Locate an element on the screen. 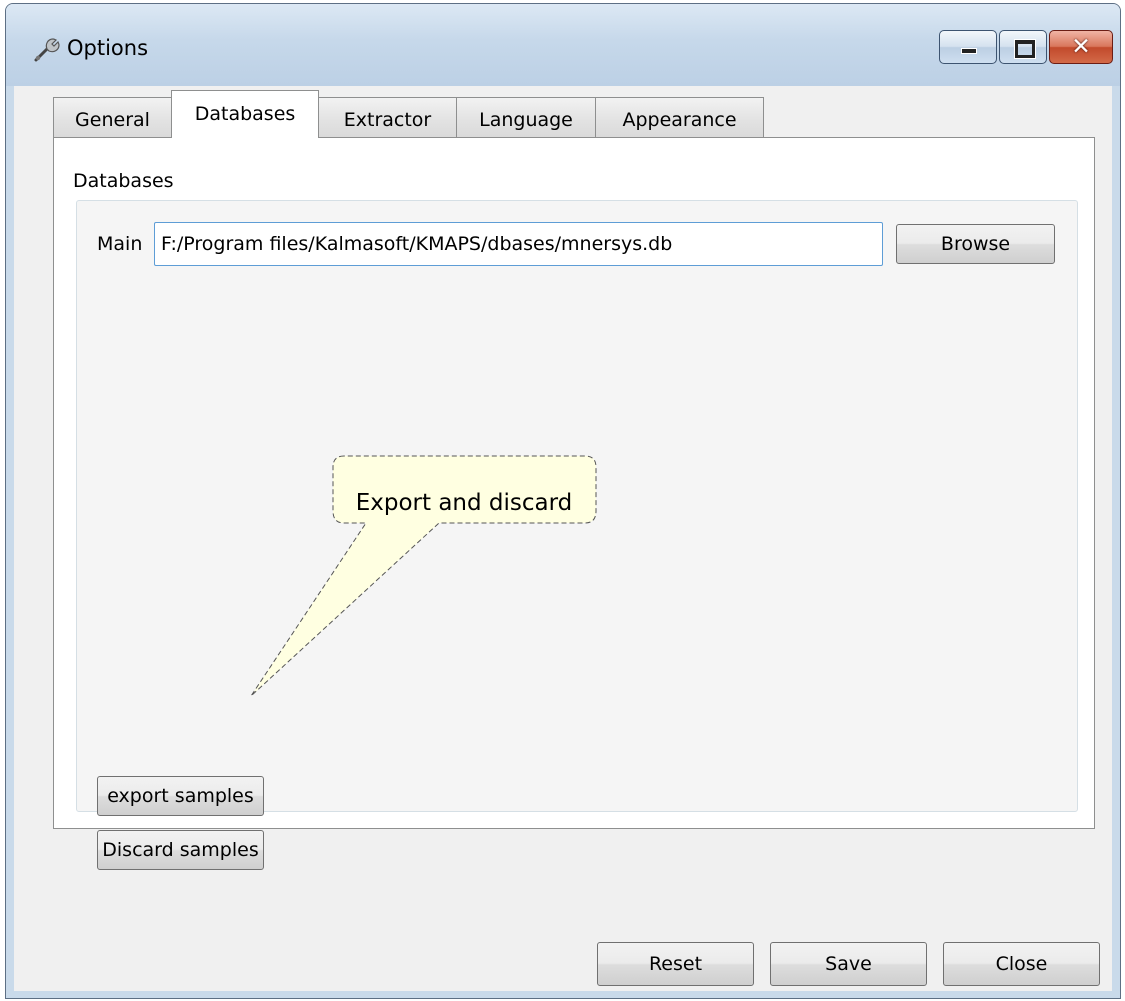 The width and height of the screenshot is (1125, 1001). title-bar: Options ✕ is located at coordinates (563, 45).